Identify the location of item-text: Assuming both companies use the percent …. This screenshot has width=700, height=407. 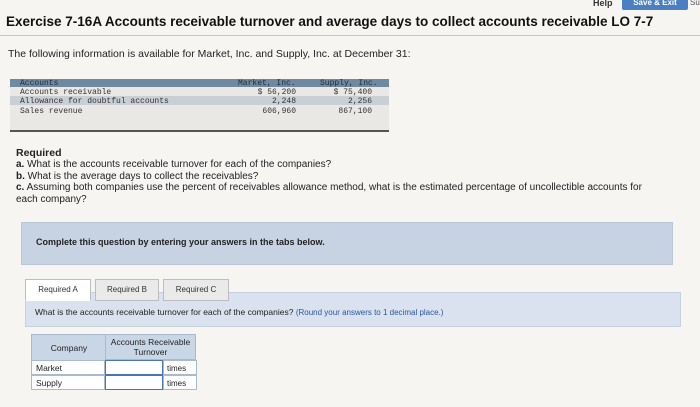
(329, 193).